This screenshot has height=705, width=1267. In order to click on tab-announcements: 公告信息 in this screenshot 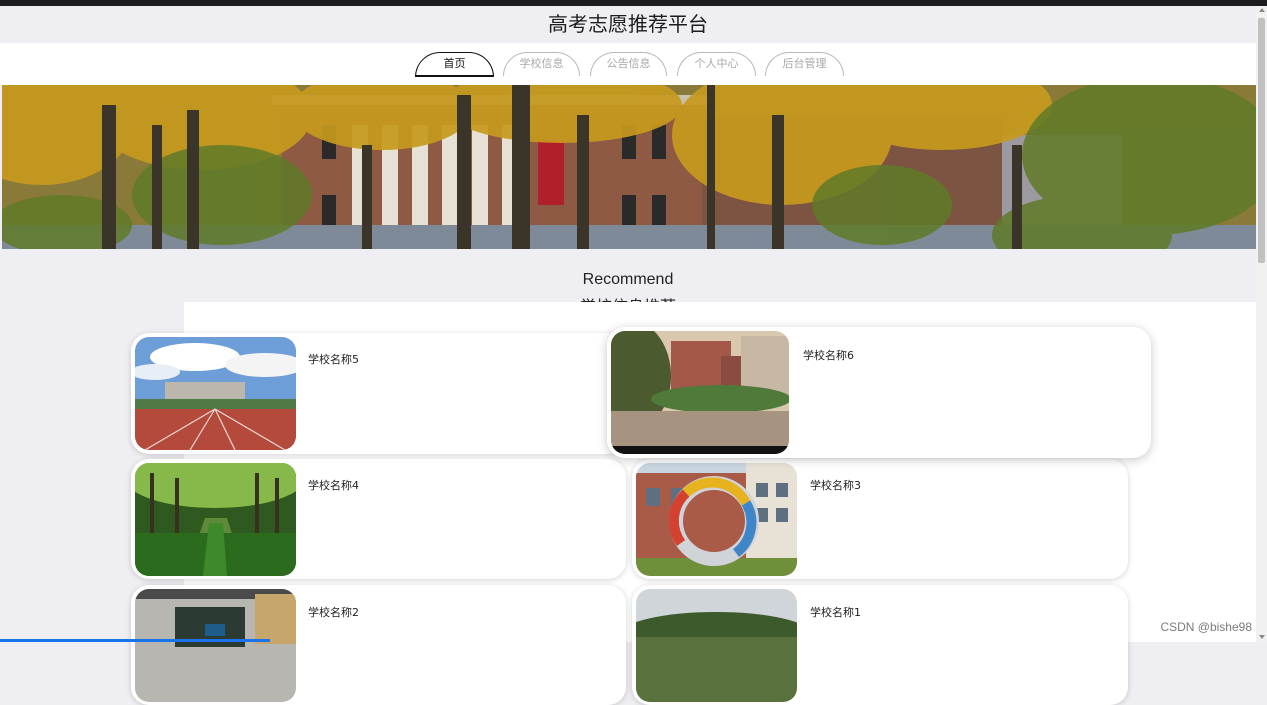, I will do `click(628, 64)`.